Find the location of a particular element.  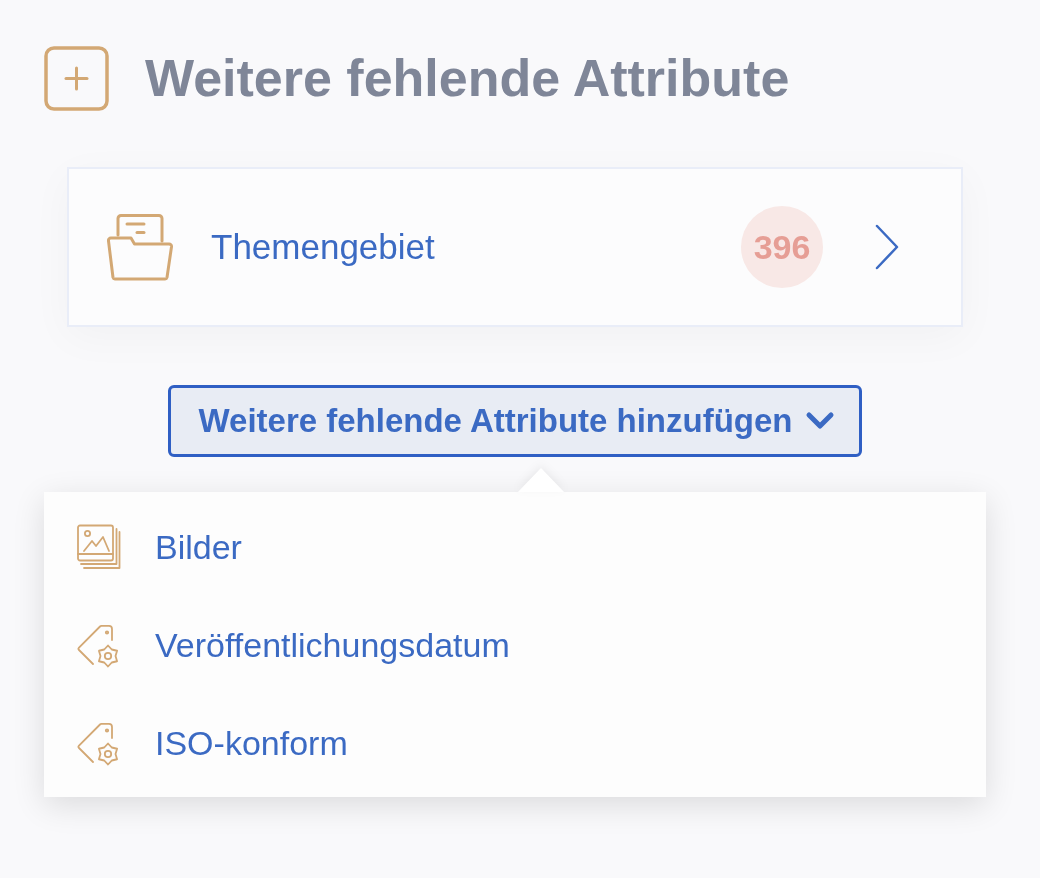

add-attributes-button: Weitere fehlende Attribute hinzufügen is located at coordinates (515, 421).